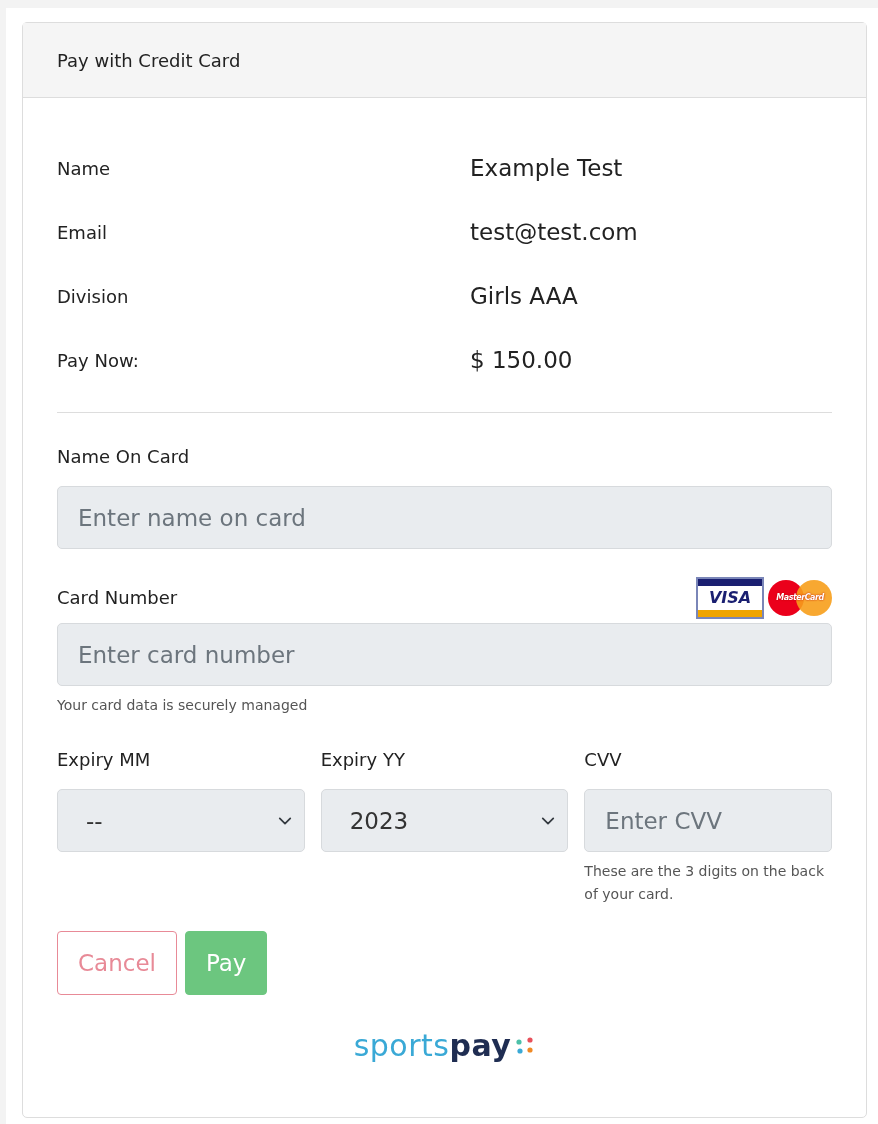 The image size is (878, 1124). Describe the element at coordinates (117, 598) in the screenshot. I see `field-label: Card Number` at that location.